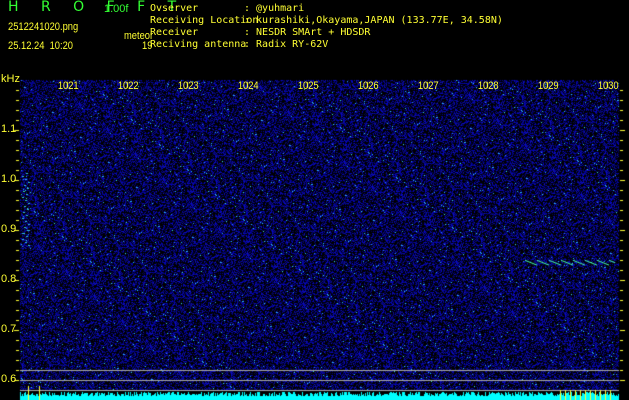 The image size is (629, 400). Describe the element at coordinates (608, 86) in the screenshot. I see `time-tick-label: 1030` at that location.